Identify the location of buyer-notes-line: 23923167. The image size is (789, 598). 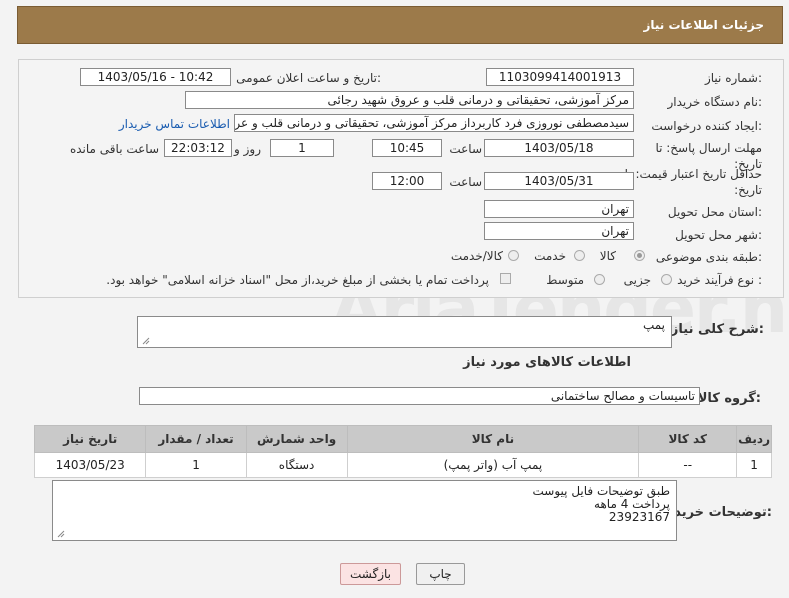
(639, 517).